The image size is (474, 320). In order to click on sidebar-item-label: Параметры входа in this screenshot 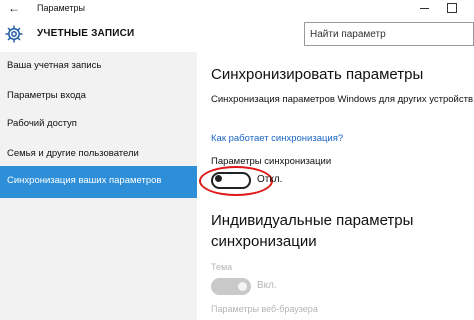, I will do `click(46, 95)`.